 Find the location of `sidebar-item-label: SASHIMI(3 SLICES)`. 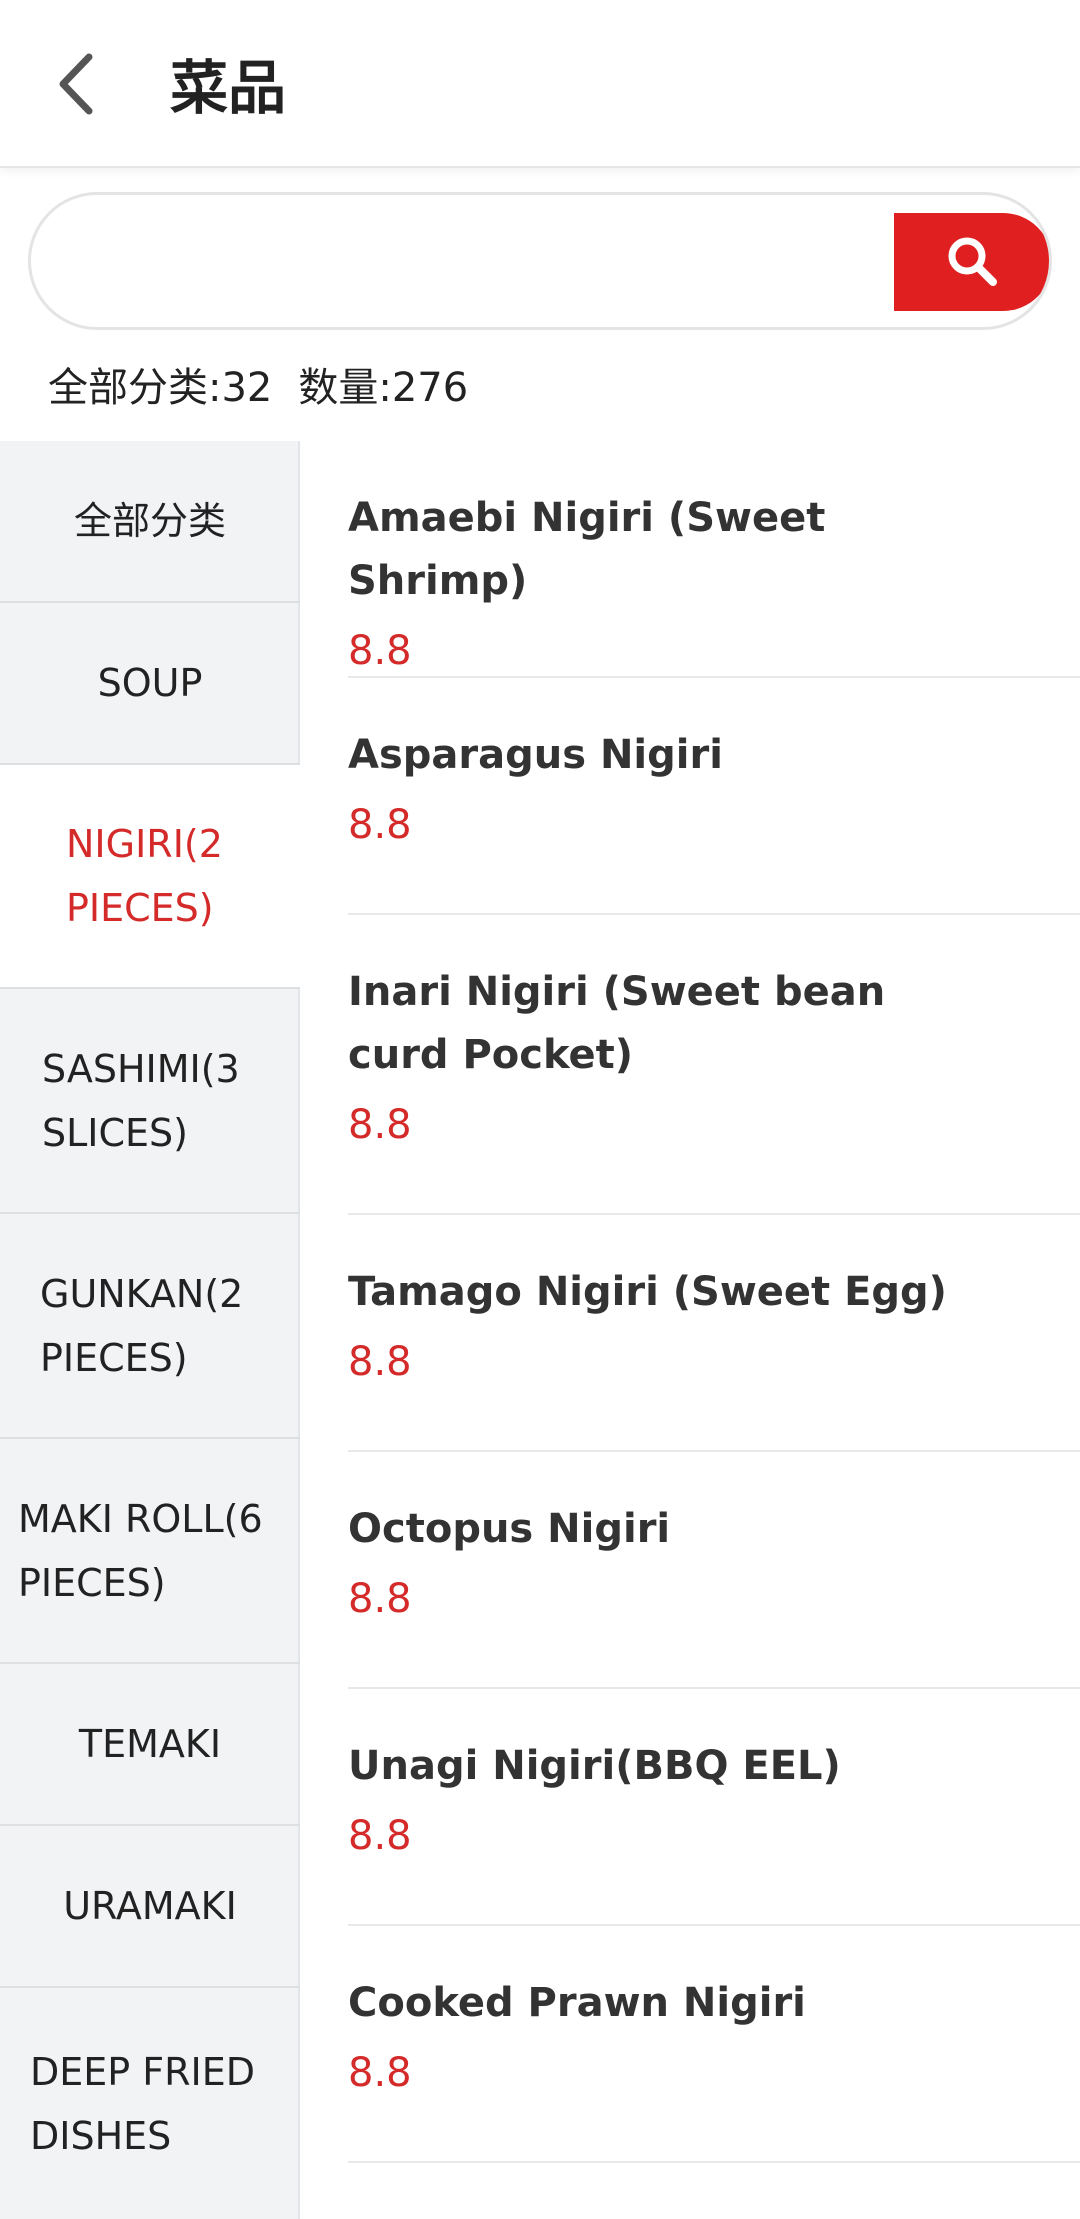

sidebar-item-label: SASHIMI(3 SLICES) is located at coordinates (141, 1100).